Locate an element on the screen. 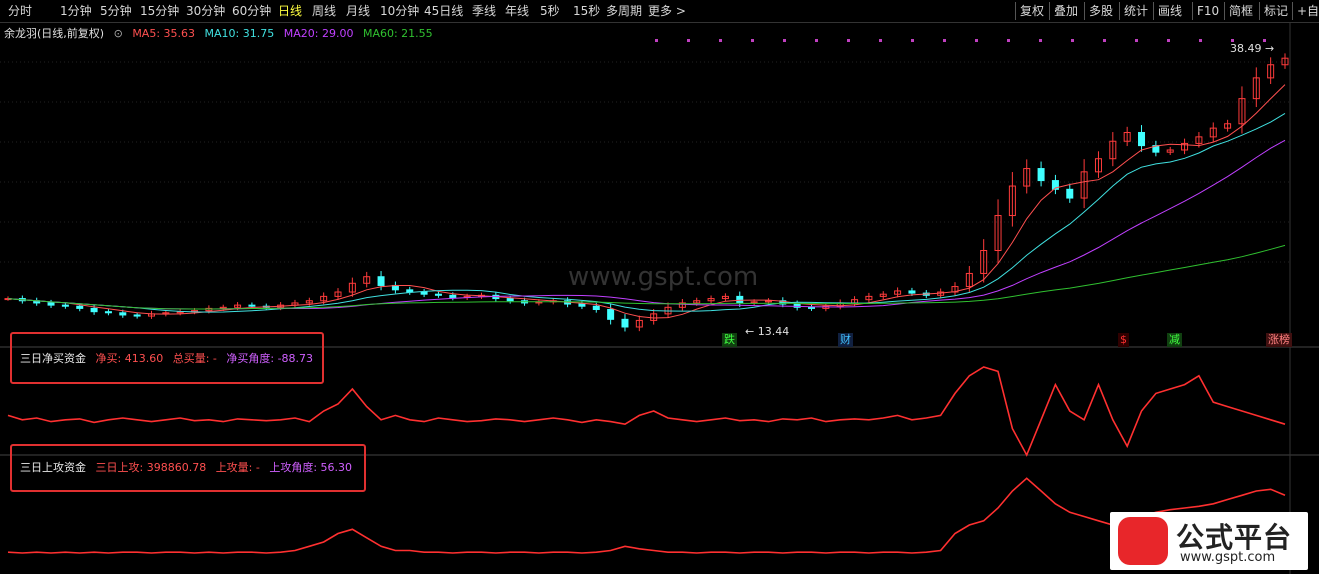  event-marker-0: 跌 is located at coordinates (729, 340).